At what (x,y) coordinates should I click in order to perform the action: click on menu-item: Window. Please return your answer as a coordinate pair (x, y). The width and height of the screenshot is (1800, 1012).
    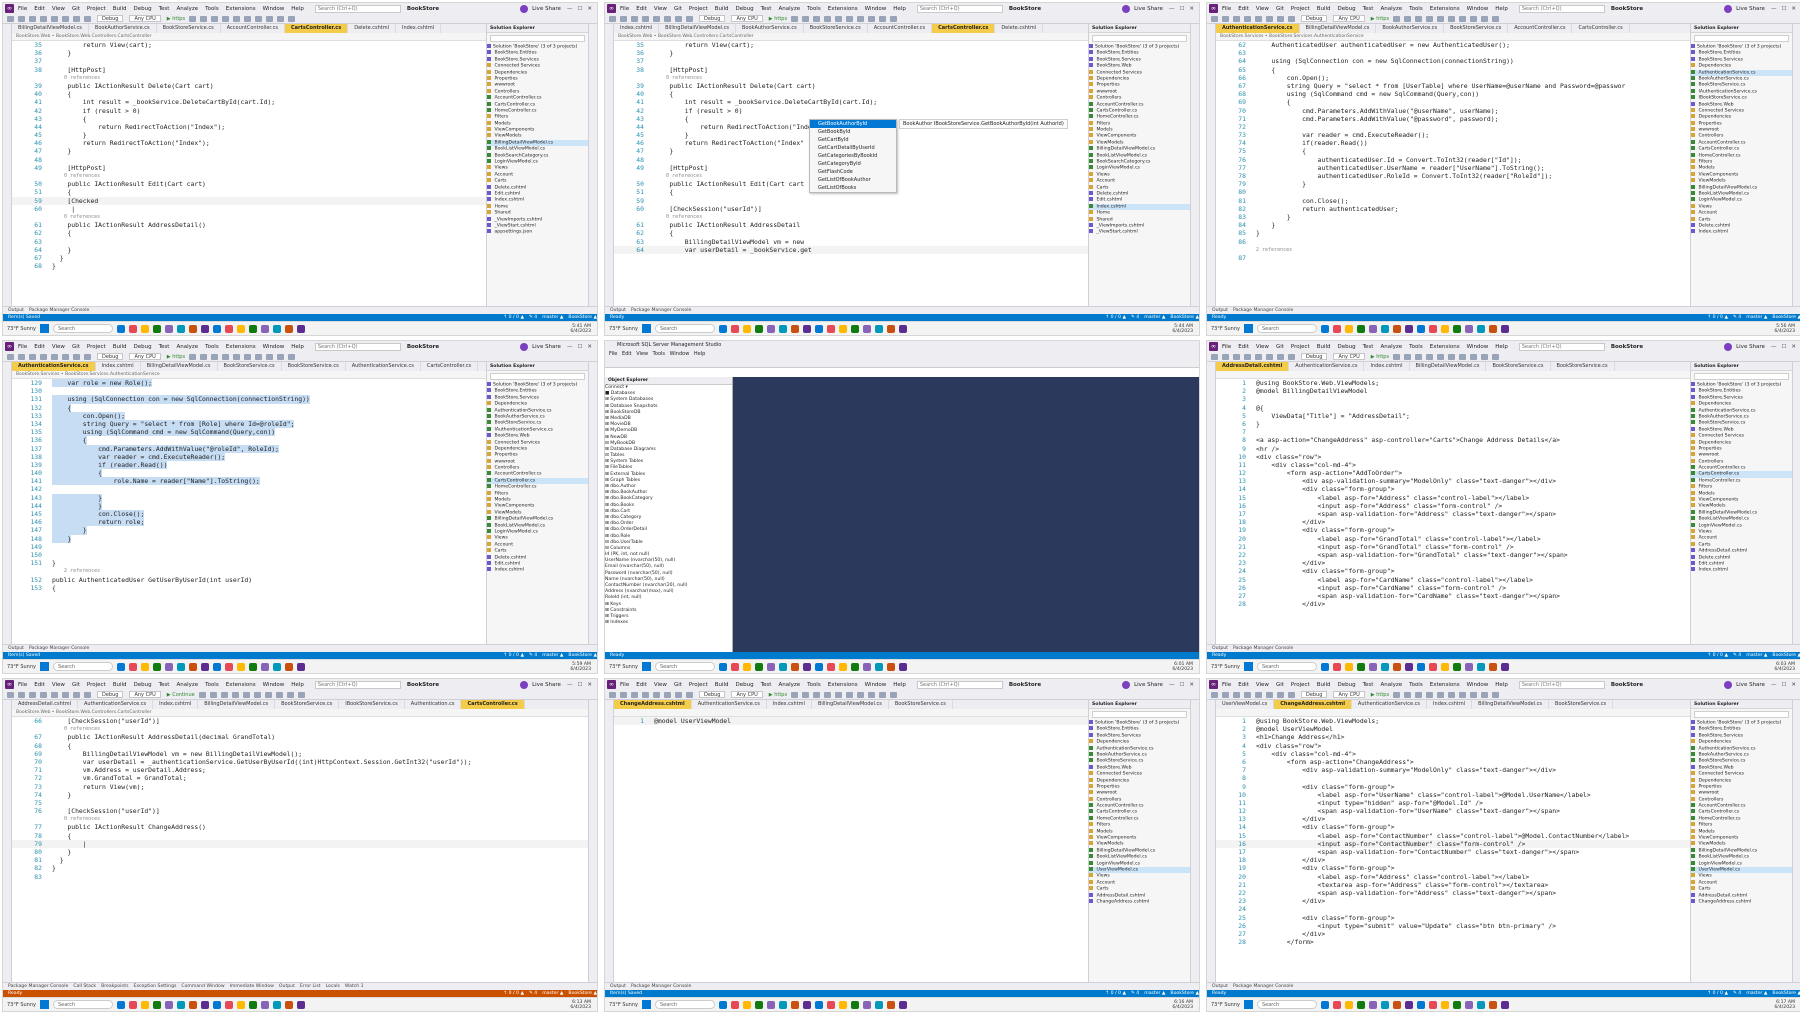
    Looking at the image, I should click on (274, 9).